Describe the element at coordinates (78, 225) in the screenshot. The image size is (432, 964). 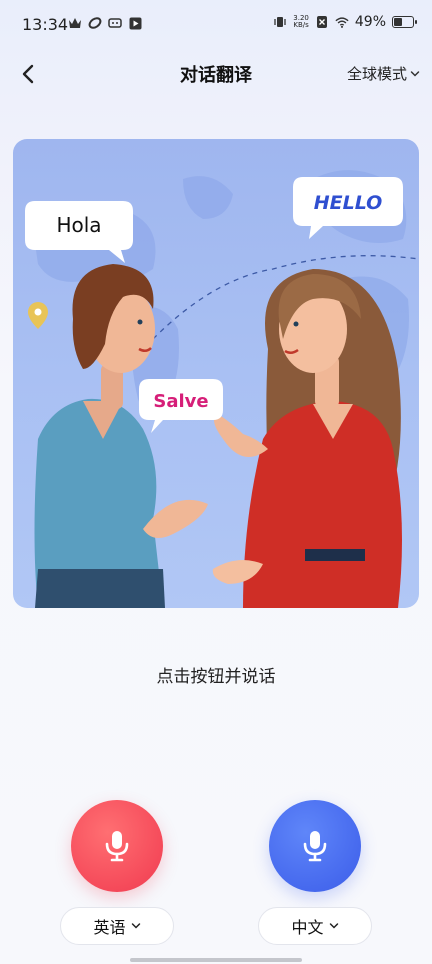
I see `bubble-hola-text: Hola` at that location.